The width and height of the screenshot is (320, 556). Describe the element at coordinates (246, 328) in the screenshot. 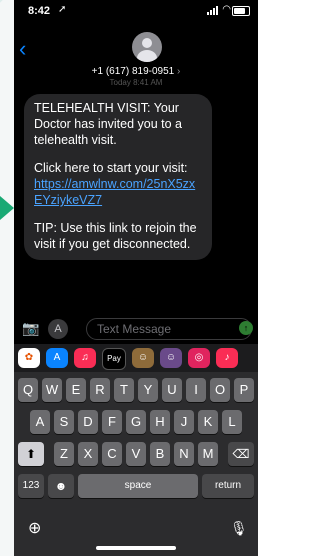

I see `send-icon: ↑` at that location.